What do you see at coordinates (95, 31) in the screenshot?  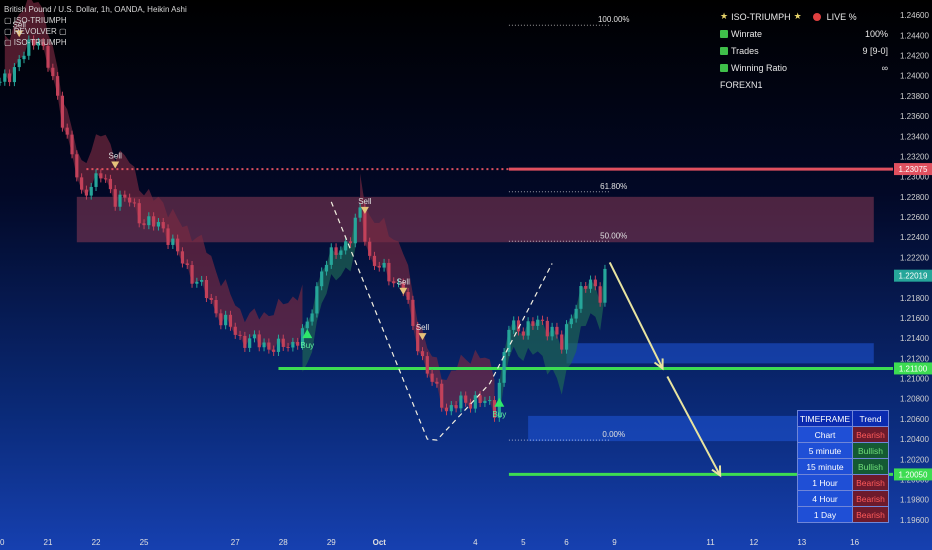 I see `indicator-2: ▢ REVOLVER ▢` at bounding box center [95, 31].